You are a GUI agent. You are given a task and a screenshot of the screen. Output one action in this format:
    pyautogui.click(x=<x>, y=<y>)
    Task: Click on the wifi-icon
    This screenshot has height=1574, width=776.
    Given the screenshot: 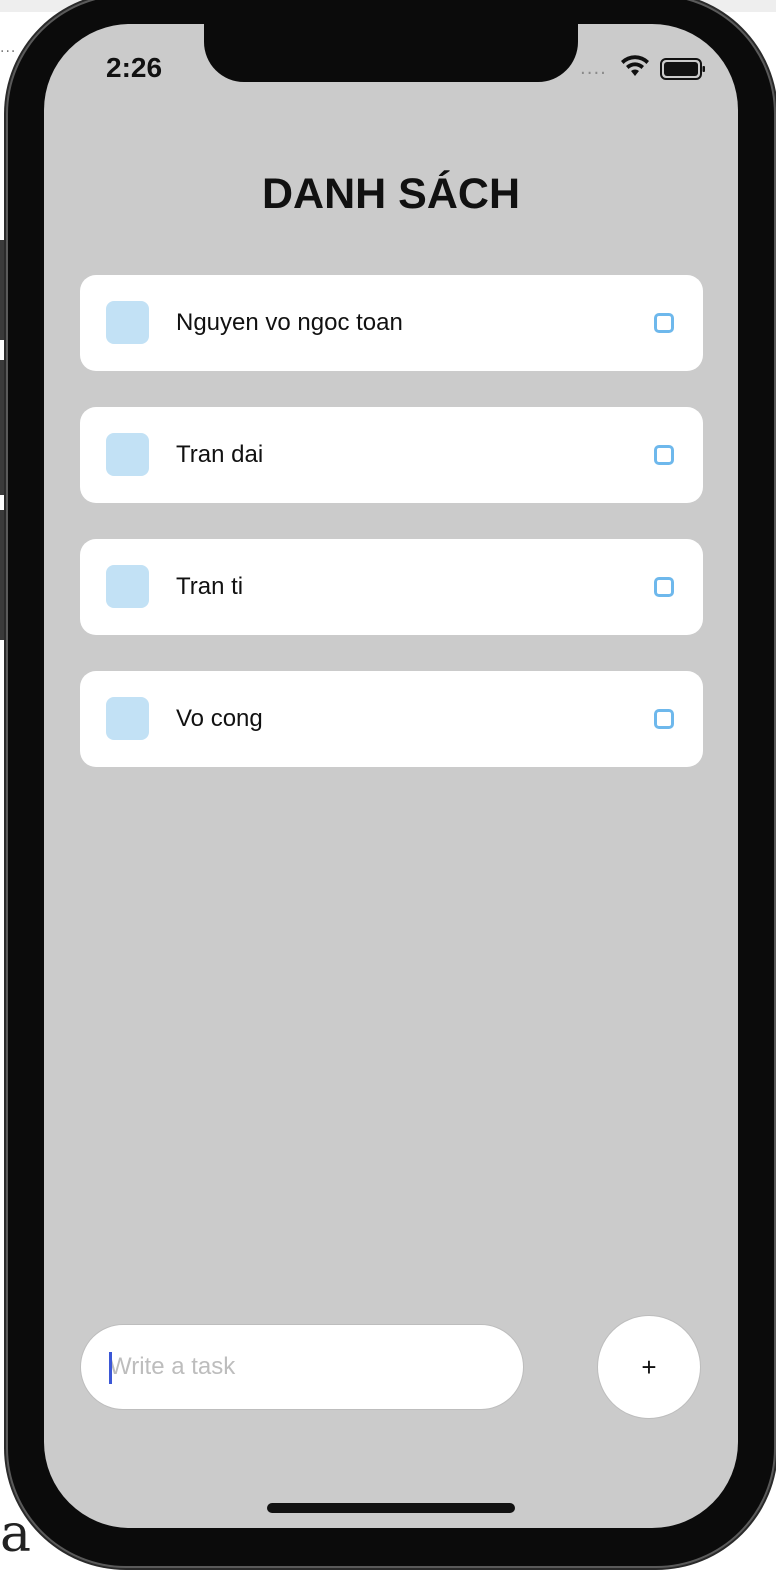 What is the action you would take?
    pyautogui.click(x=635, y=65)
    